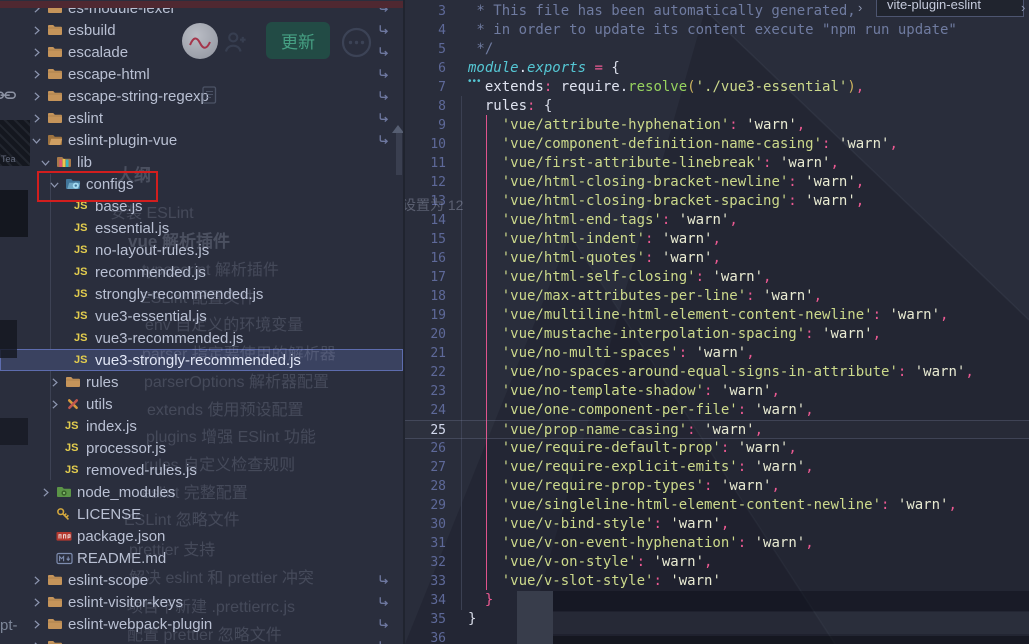 The image size is (1029, 644). I want to click on tree-item-eslint-plugin-vue: eslint-plugin-vue, so click(201, 140).